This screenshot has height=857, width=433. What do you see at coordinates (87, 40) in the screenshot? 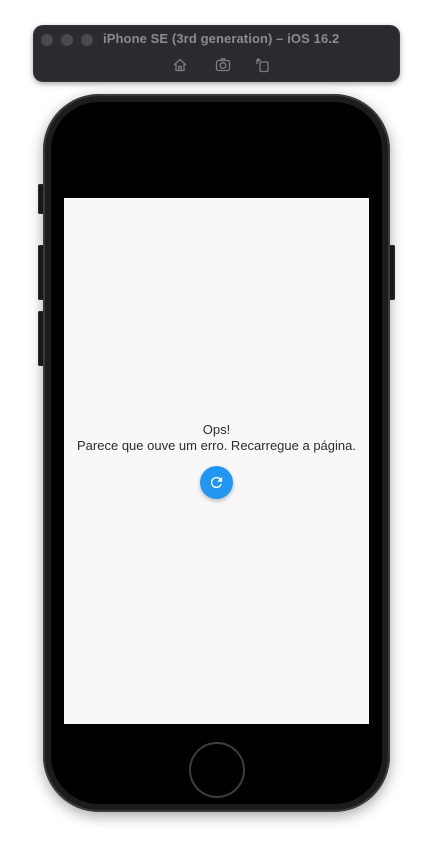
I see `window-zoom-button` at bounding box center [87, 40].